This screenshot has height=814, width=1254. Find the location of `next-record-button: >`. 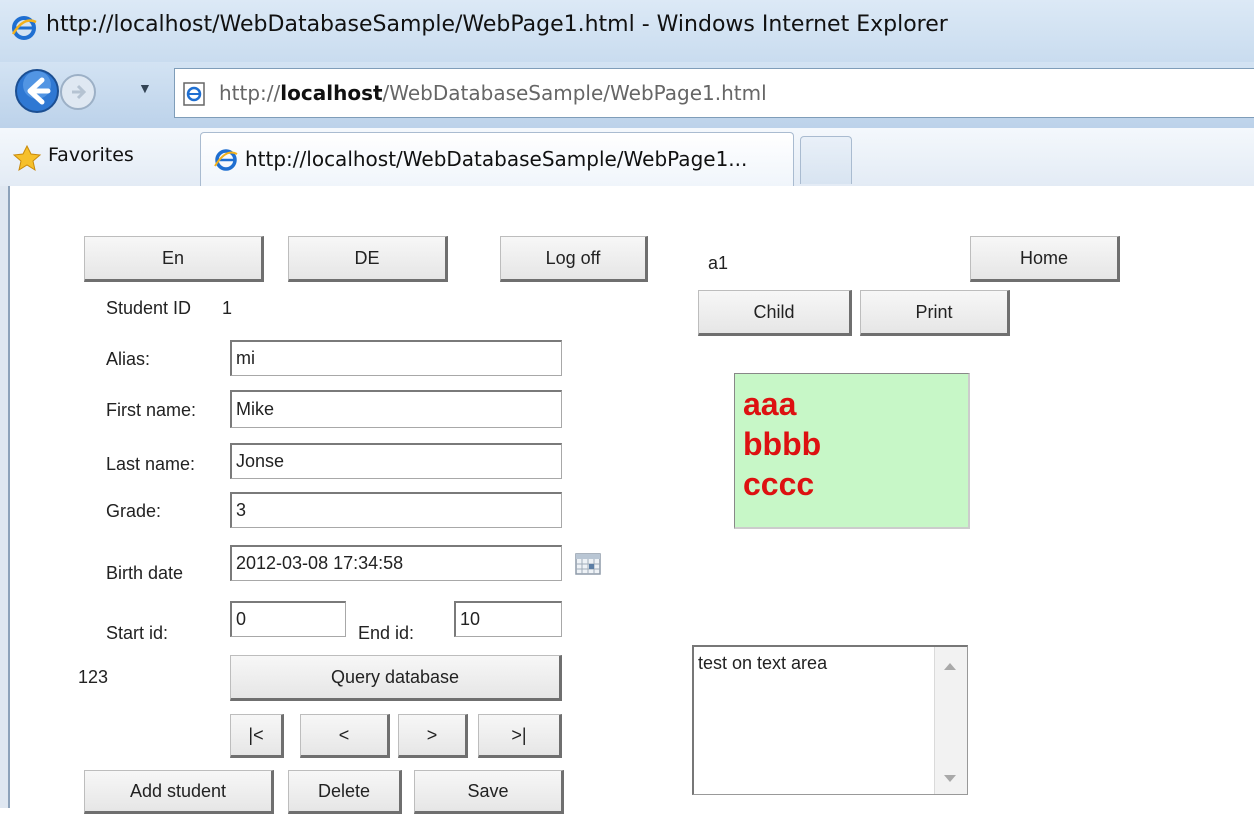

next-record-button: > is located at coordinates (433, 736).